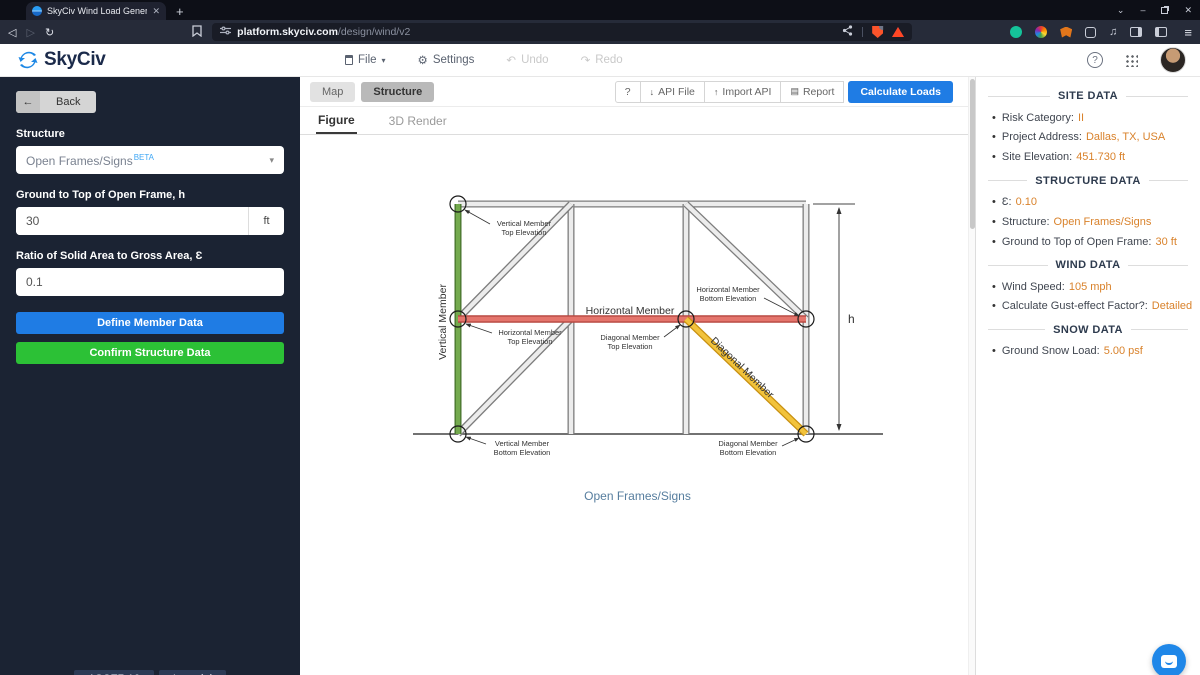  What do you see at coordinates (197, 32) in the screenshot?
I see `bookmark-icon` at bounding box center [197, 32].